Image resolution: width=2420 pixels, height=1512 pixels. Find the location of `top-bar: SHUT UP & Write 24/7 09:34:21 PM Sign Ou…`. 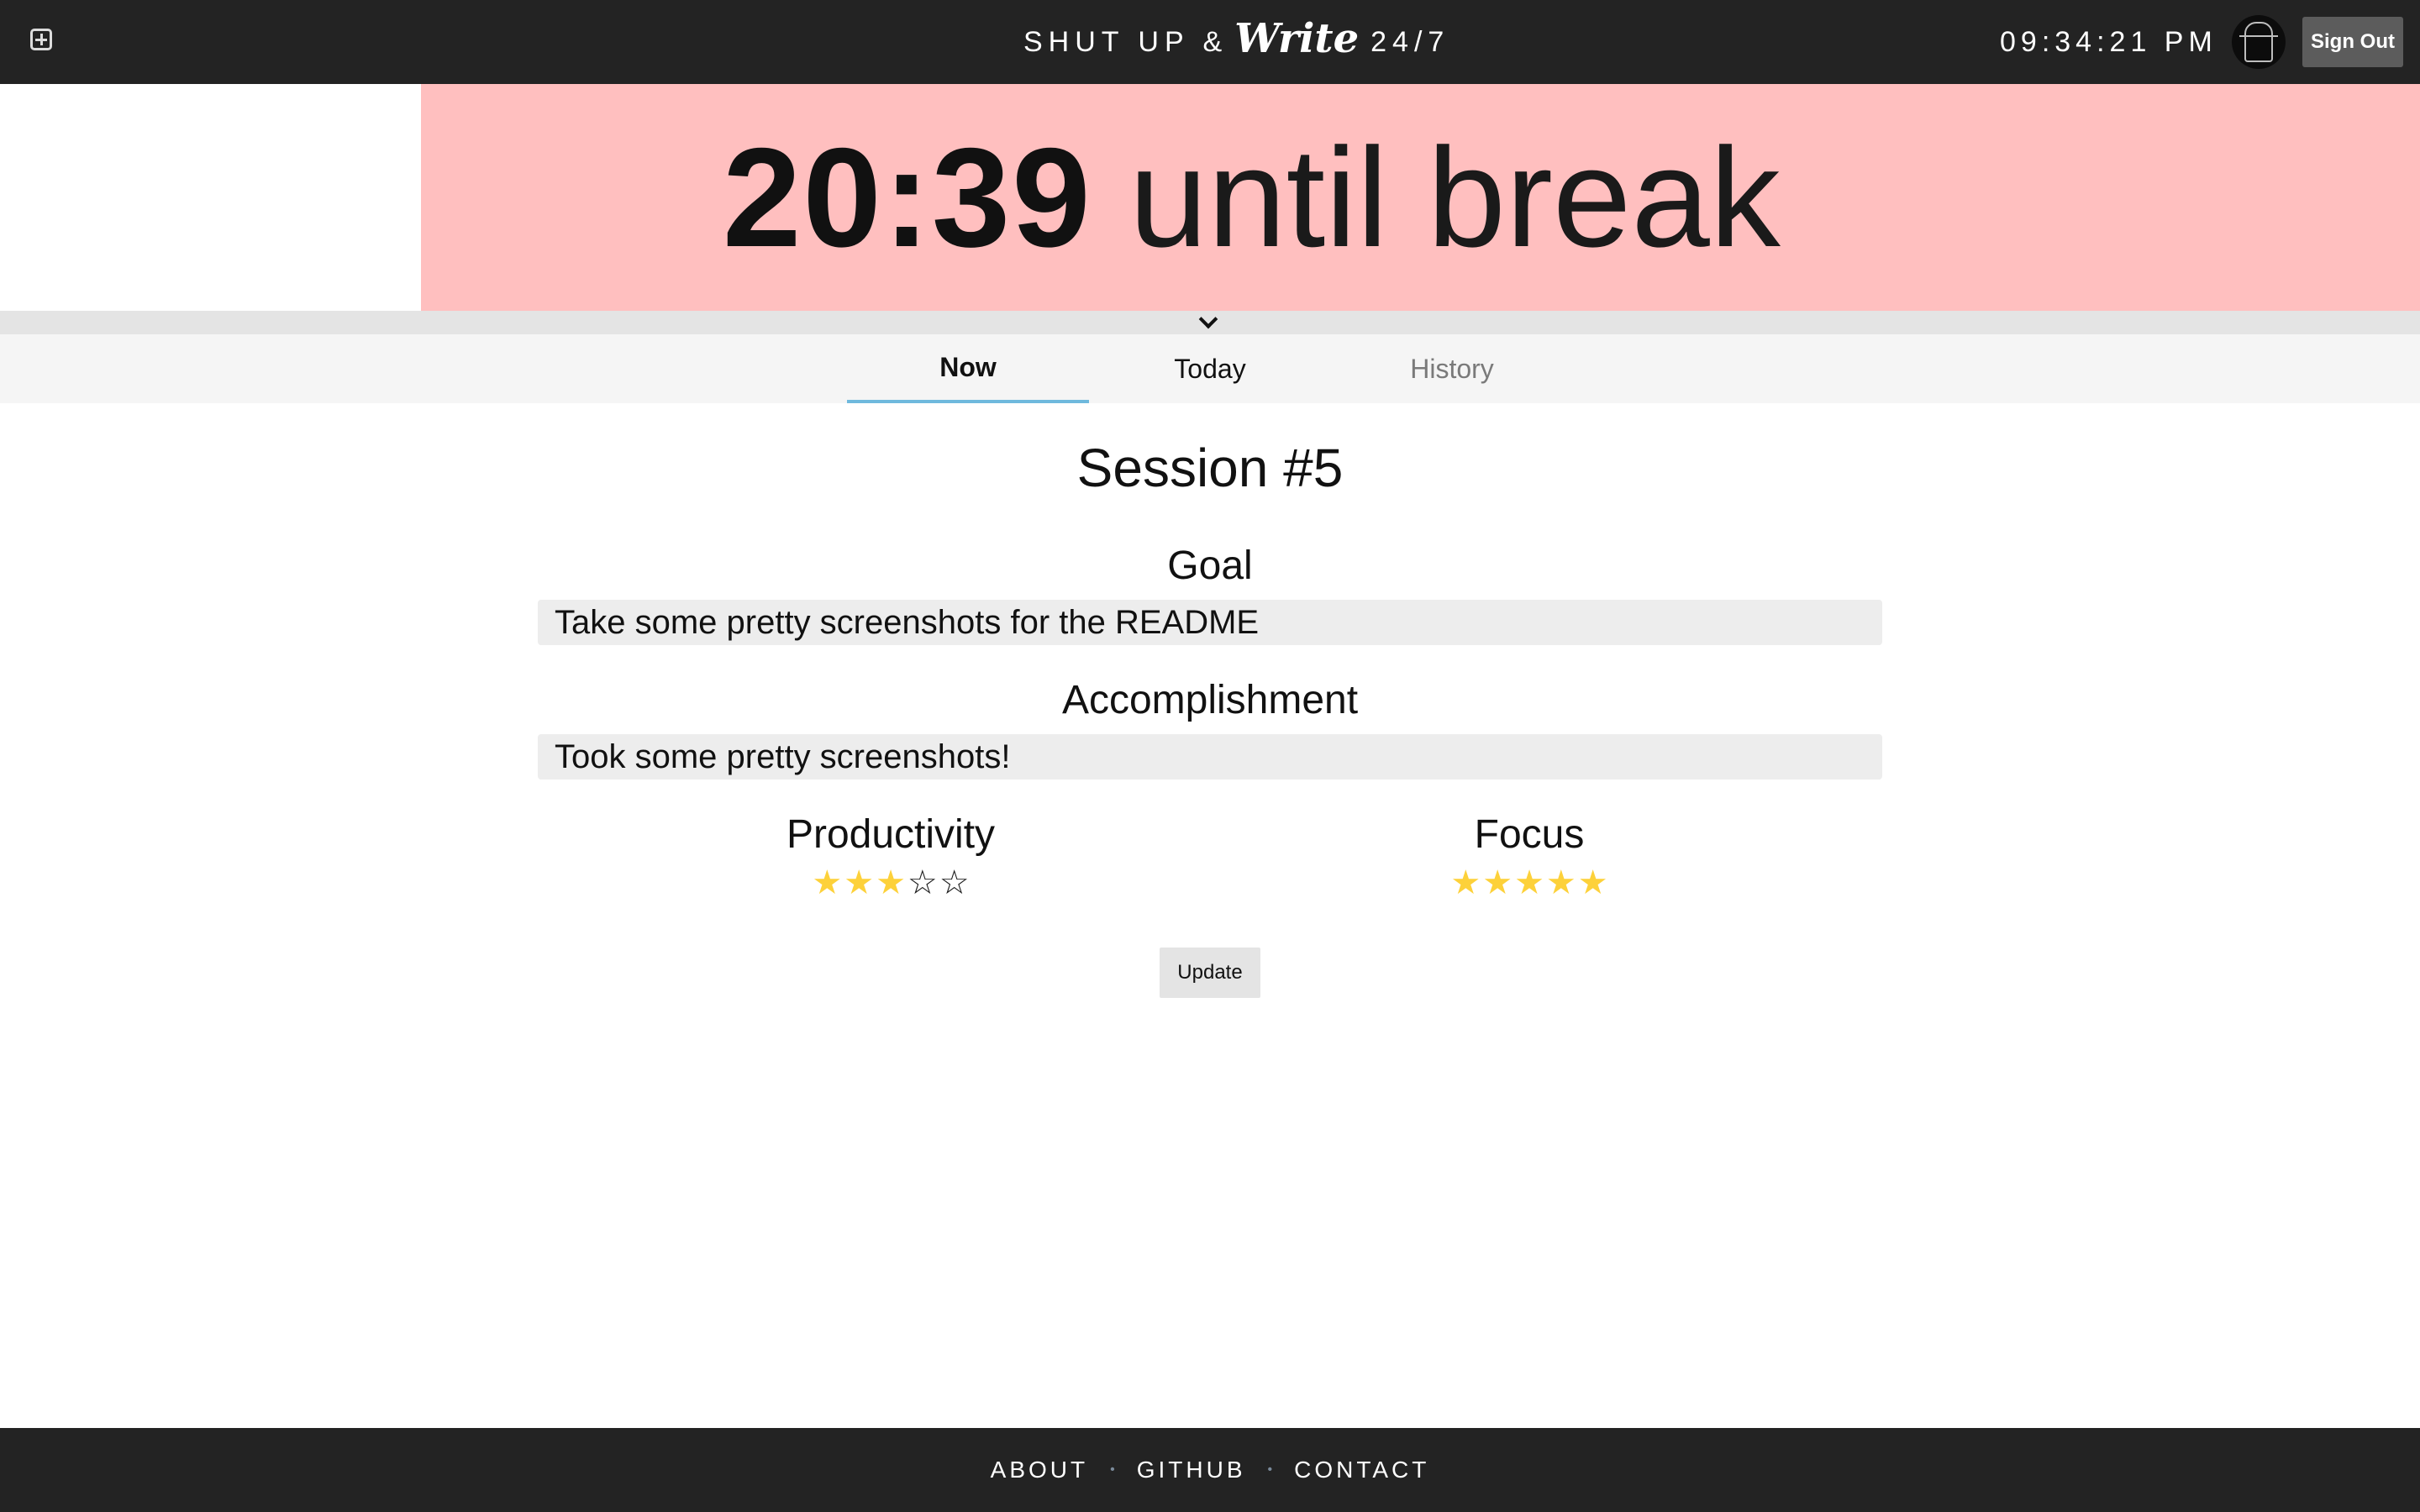

top-bar: SHUT UP & Write 24/7 09:34:21 PM Sign Ou… is located at coordinates (1210, 42).